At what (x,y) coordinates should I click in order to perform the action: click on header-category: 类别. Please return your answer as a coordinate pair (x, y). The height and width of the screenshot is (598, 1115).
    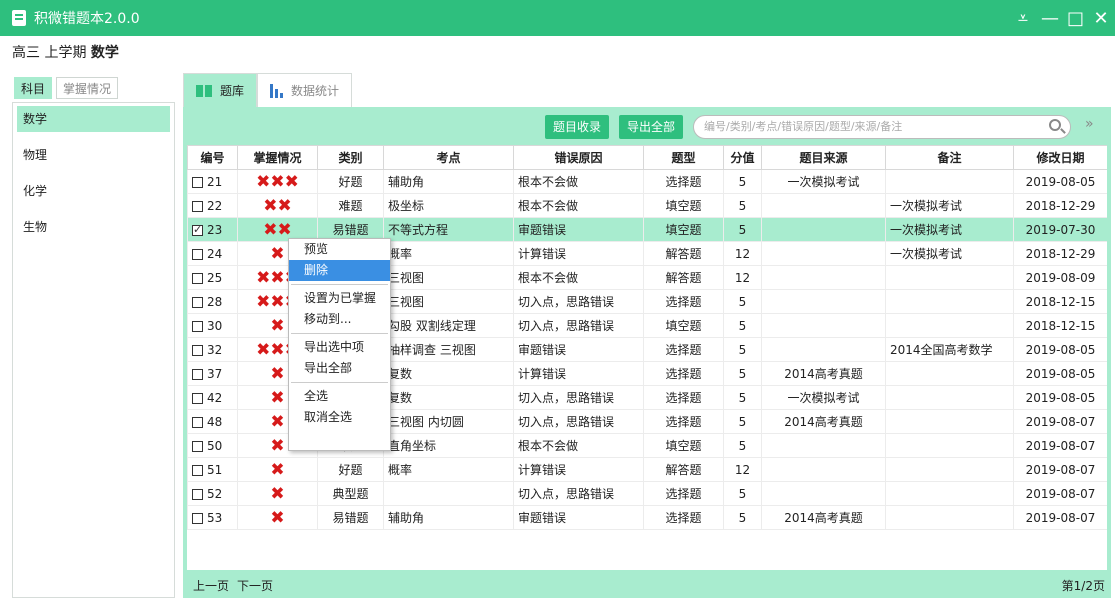
    Looking at the image, I should click on (350, 157).